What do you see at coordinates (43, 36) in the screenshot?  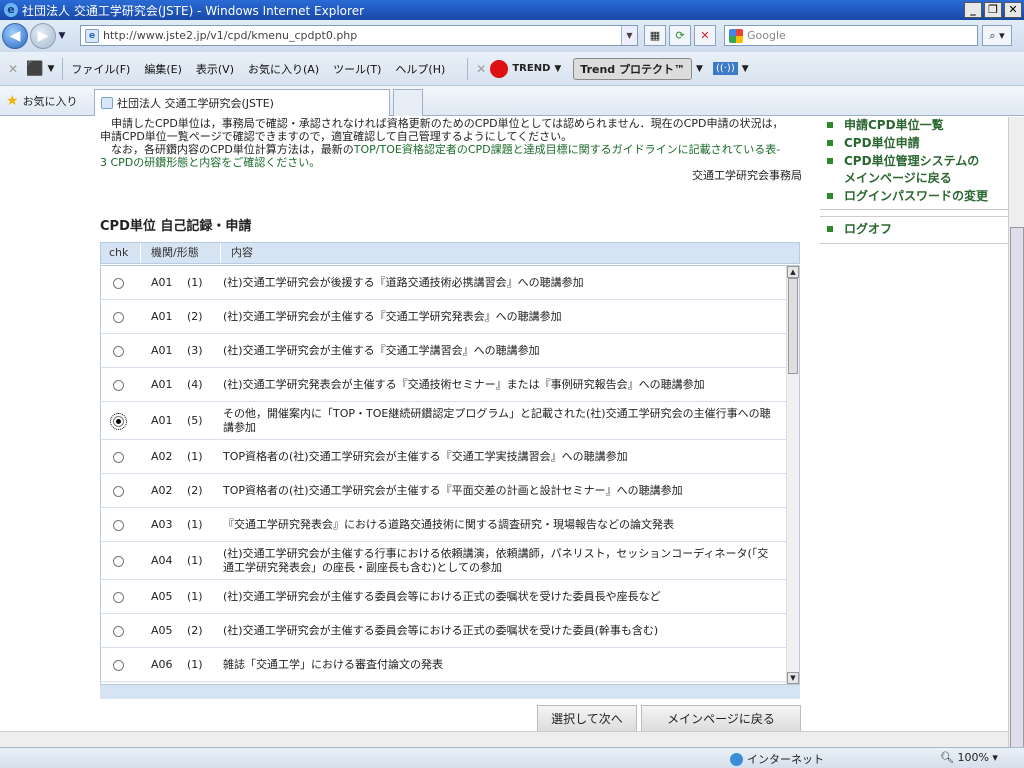 I see `forward-button: ▶` at bounding box center [43, 36].